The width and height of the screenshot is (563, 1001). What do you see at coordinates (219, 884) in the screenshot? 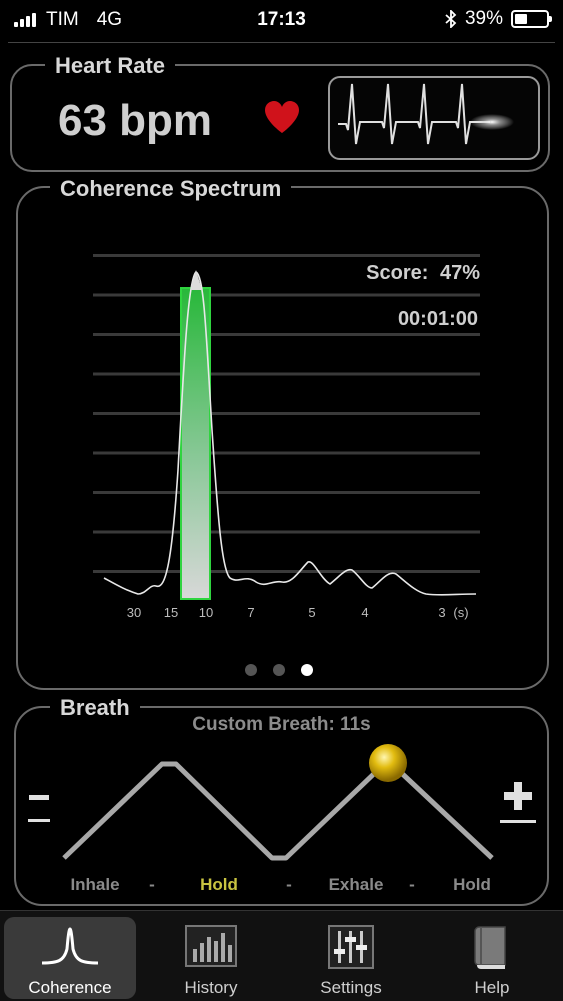
I see `phase-hold-active: Hold` at bounding box center [219, 884].